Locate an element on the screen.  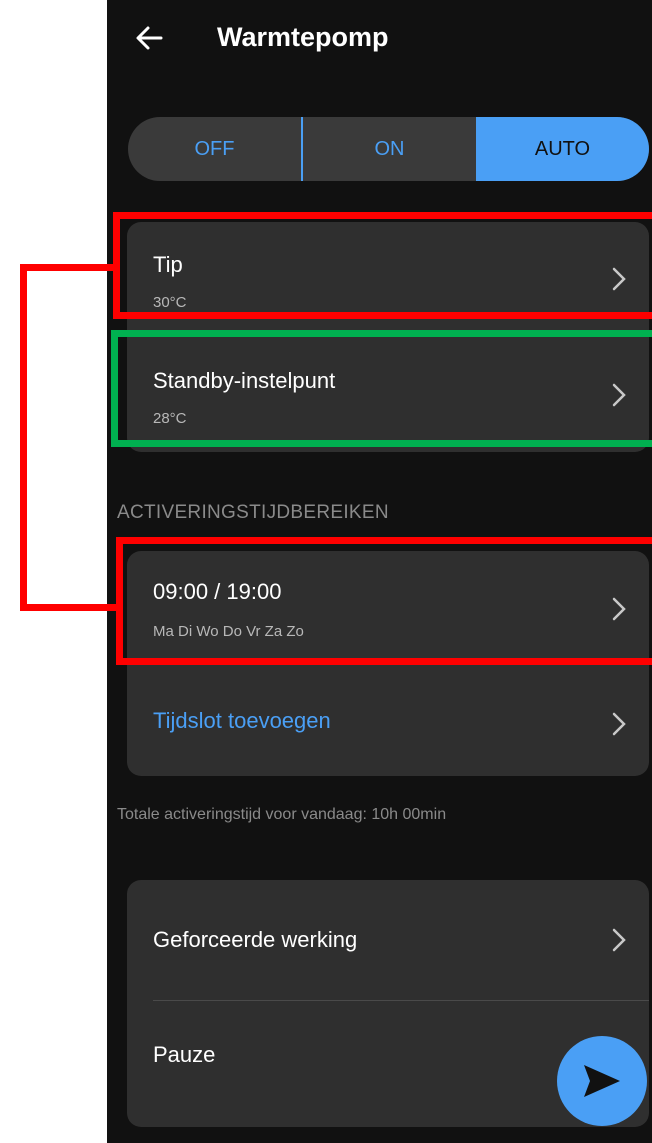
timeslot-row: 09:00 / 19:00 Ma Di Wo Do Vr Za Zo is located at coordinates (388, 608).